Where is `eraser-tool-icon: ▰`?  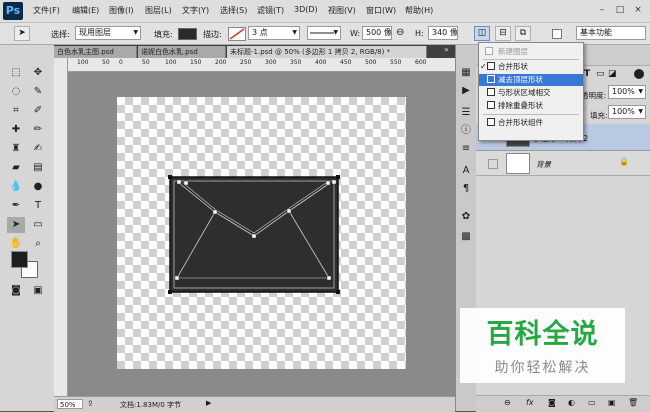 eraser-tool-icon: ▰ is located at coordinates (16, 168).